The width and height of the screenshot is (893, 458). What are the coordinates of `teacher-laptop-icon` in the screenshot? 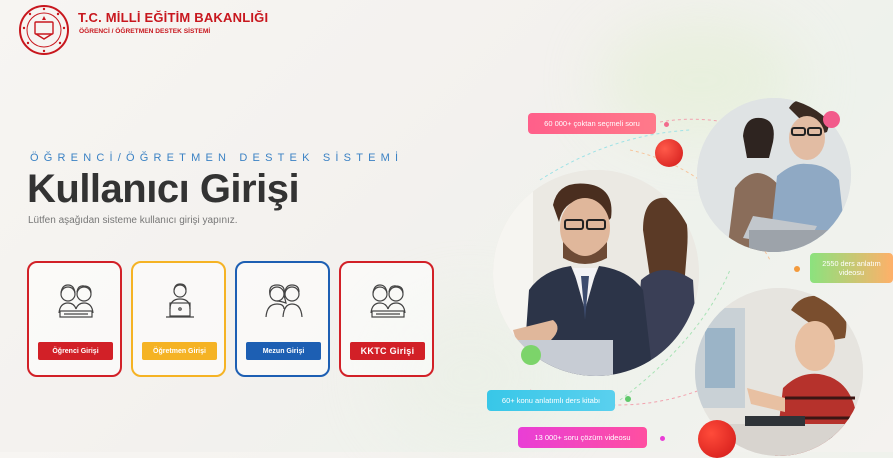 It's located at (180, 300).